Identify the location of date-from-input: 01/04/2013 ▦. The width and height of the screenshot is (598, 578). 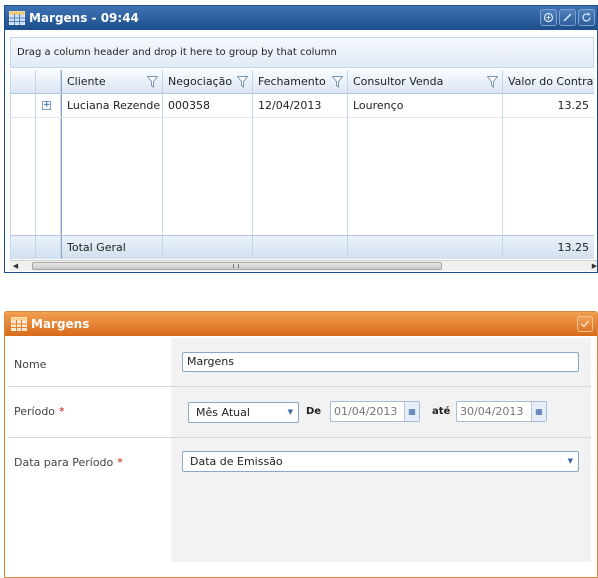
(375, 411).